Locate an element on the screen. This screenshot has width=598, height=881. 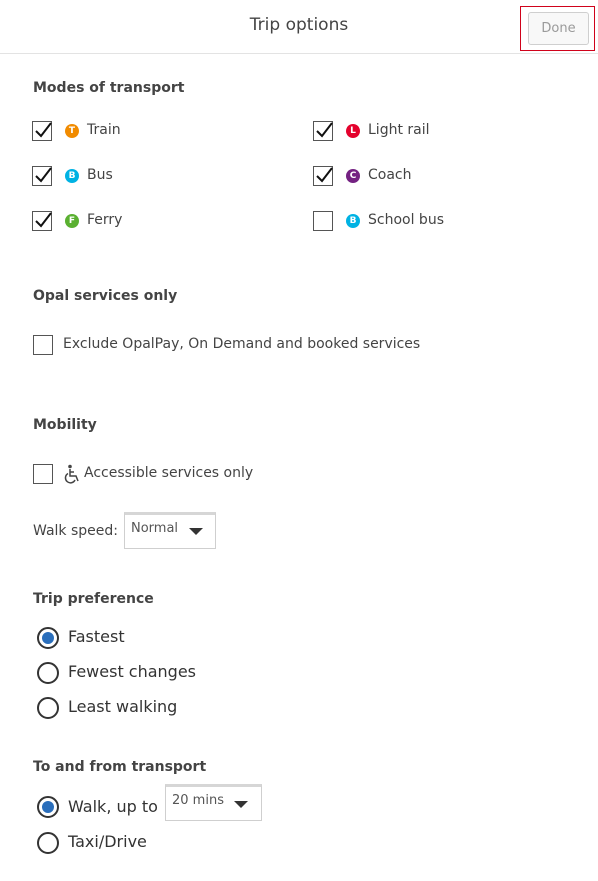
taxi-drive-label: Taxi/Drive is located at coordinates (107, 841).